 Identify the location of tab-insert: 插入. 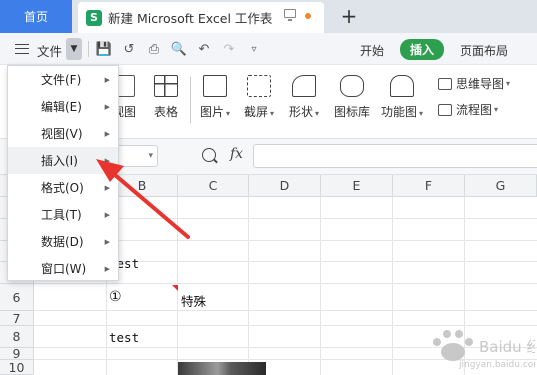
(422, 49).